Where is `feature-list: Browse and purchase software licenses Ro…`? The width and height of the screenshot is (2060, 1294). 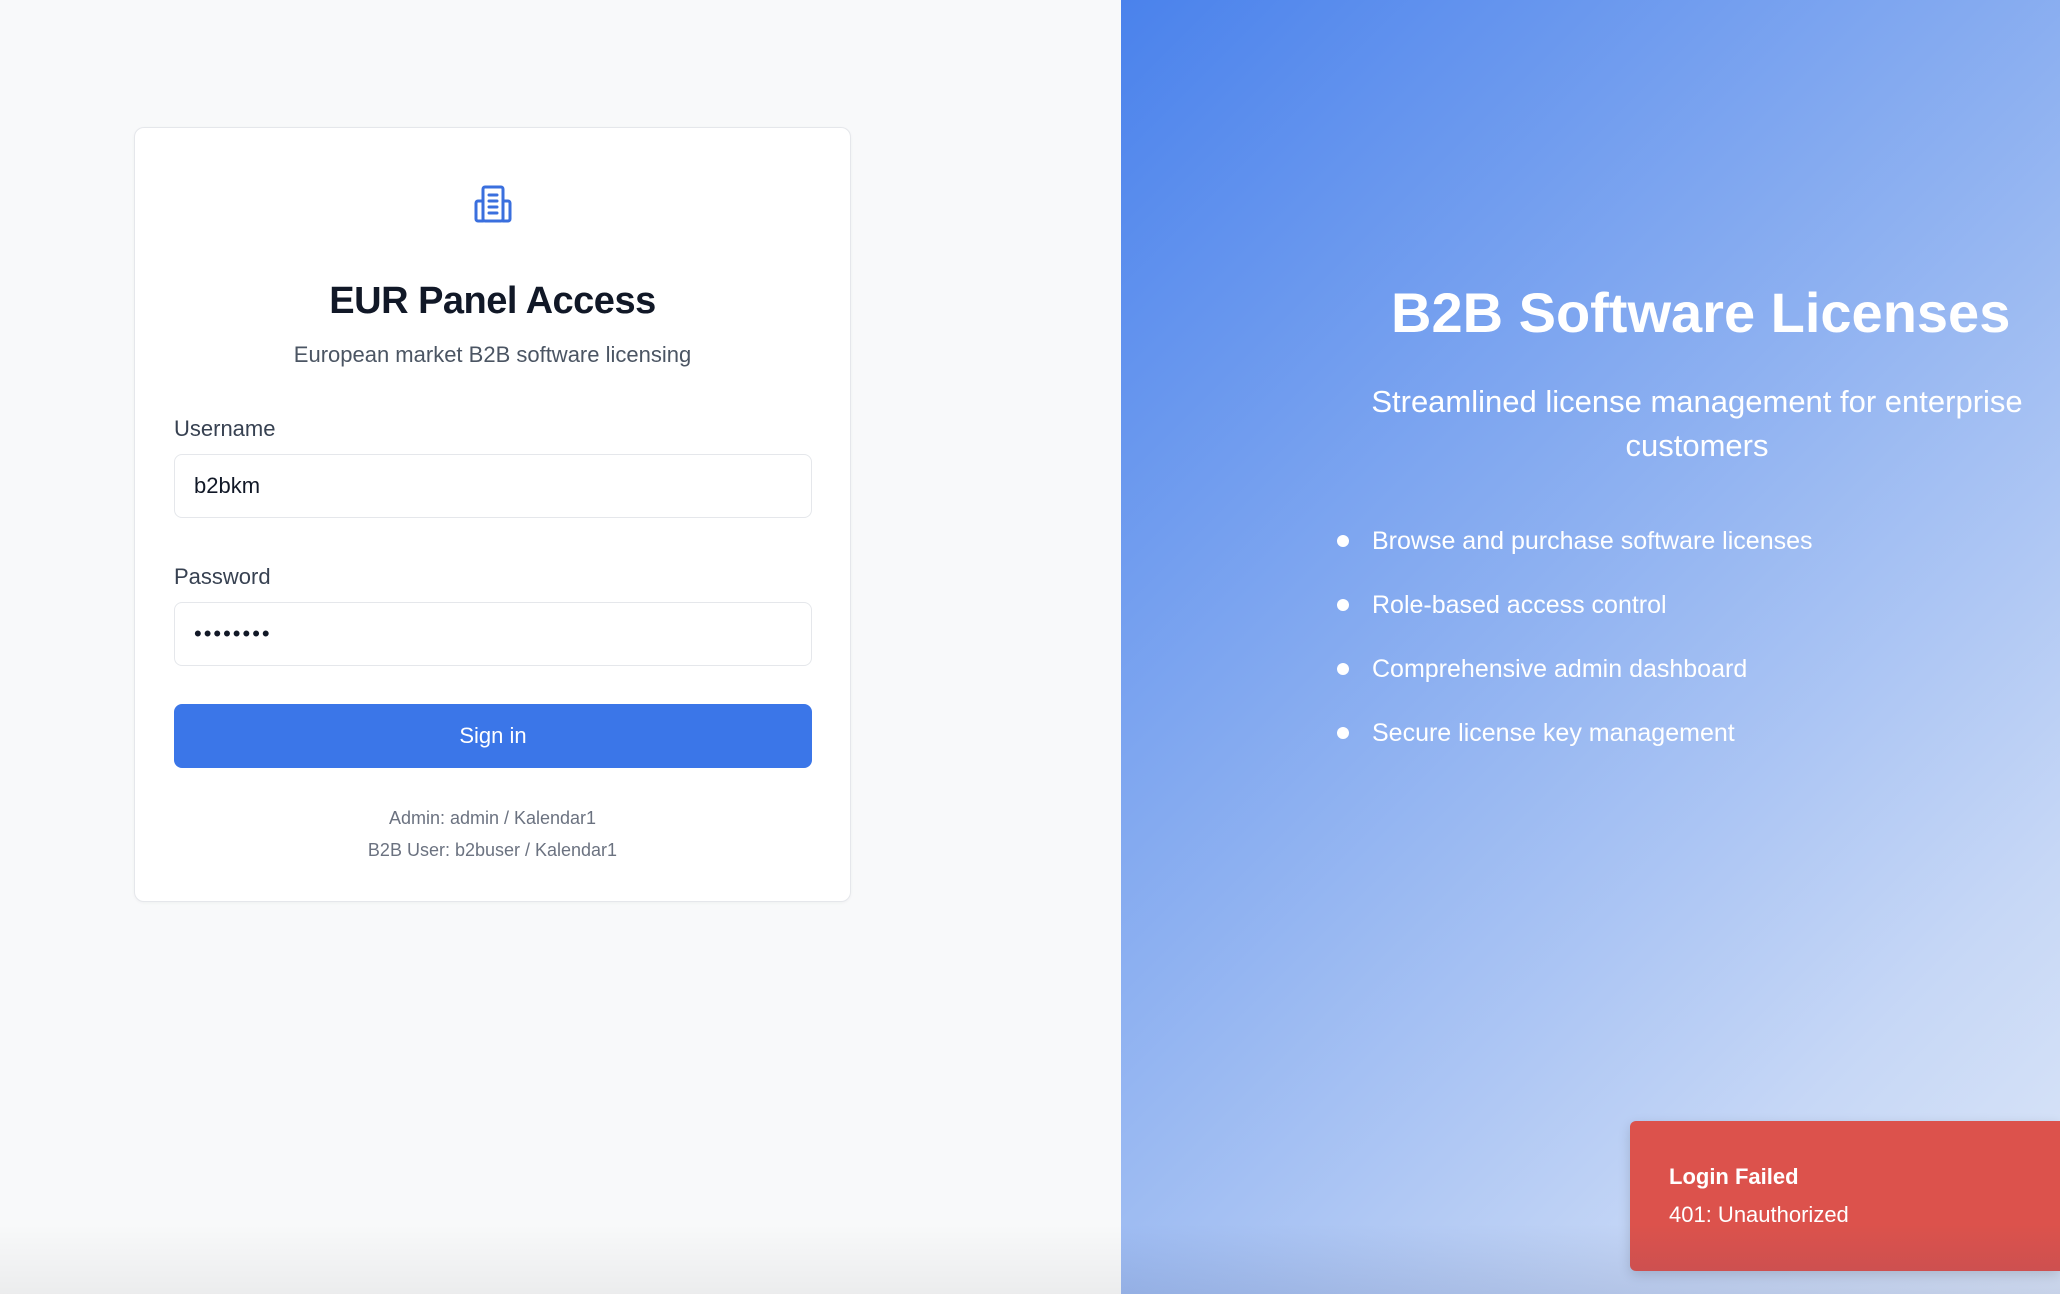
feature-list: Browse and purchase software licenses Ro… is located at coordinates (1575, 648).